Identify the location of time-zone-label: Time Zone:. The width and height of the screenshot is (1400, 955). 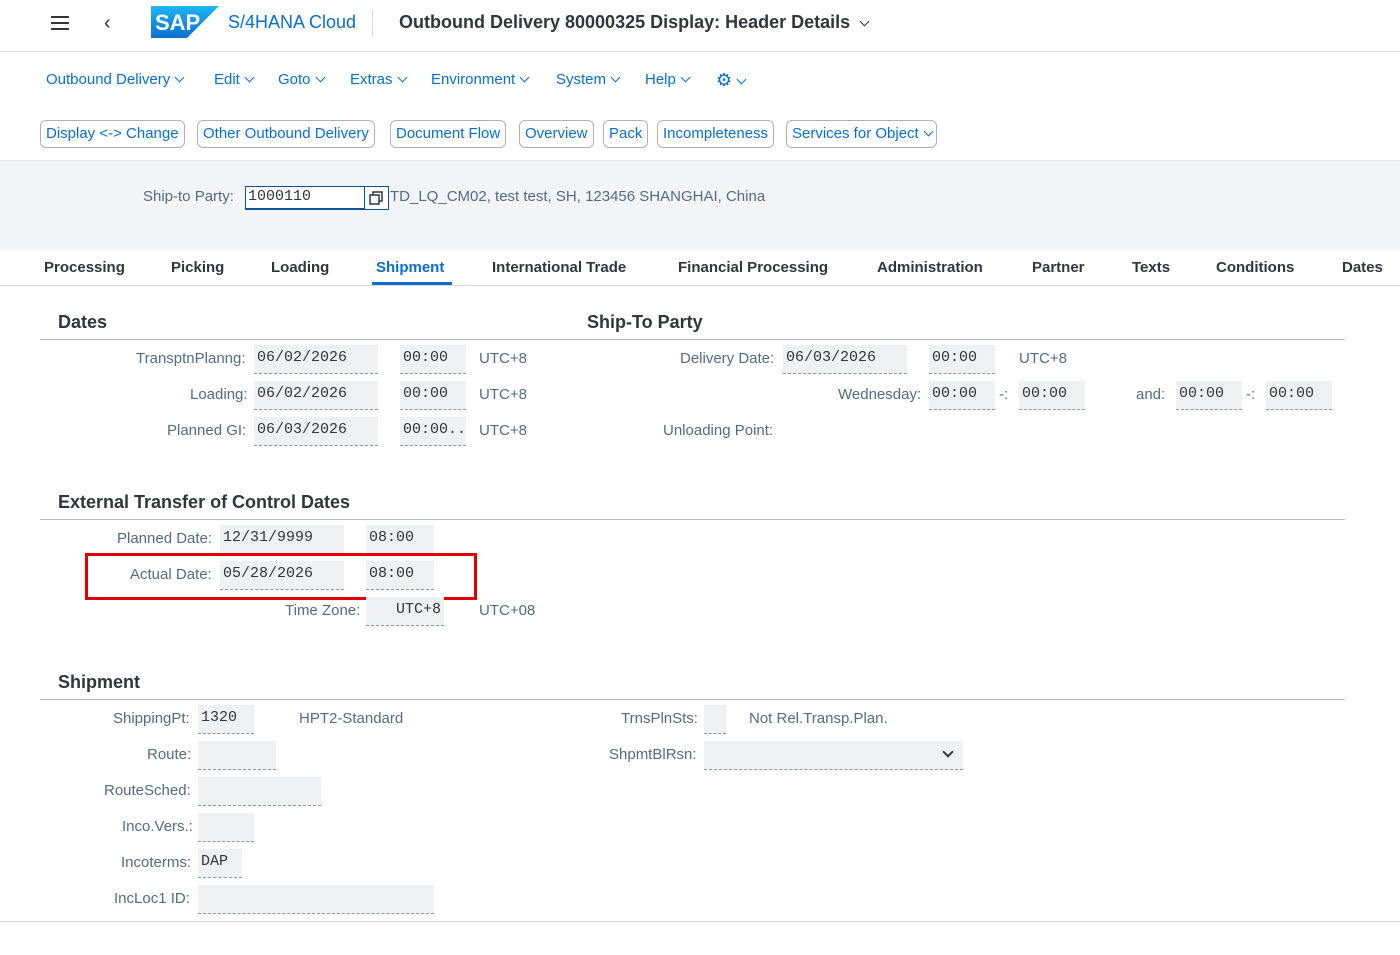
(323, 610).